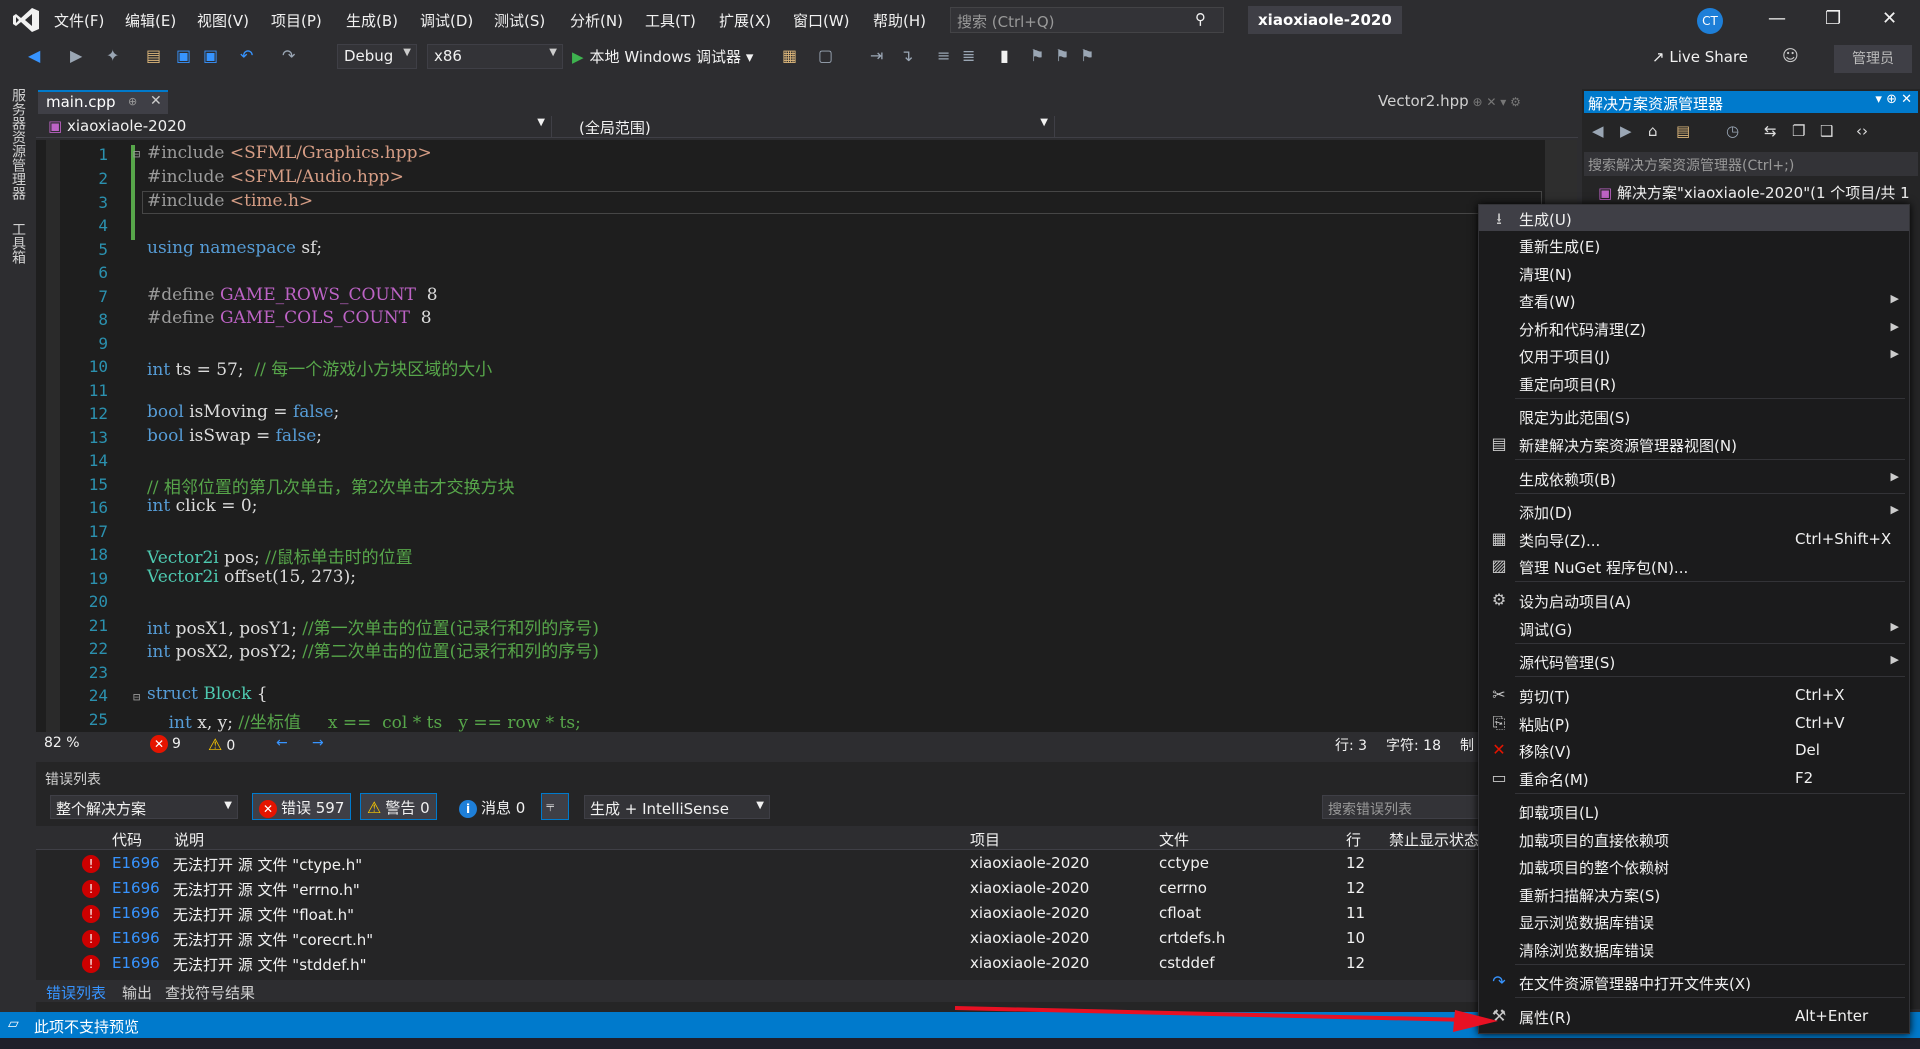  I want to click on feedback-icon: ☺, so click(1790, 55).